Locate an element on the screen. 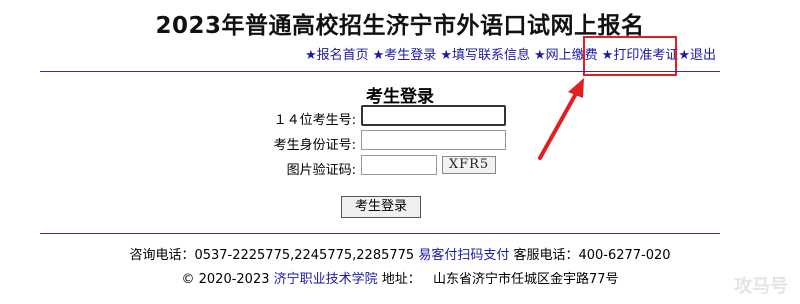 The image size is (800, 304). address-label: 地址： is located at coordinates (401, 279).